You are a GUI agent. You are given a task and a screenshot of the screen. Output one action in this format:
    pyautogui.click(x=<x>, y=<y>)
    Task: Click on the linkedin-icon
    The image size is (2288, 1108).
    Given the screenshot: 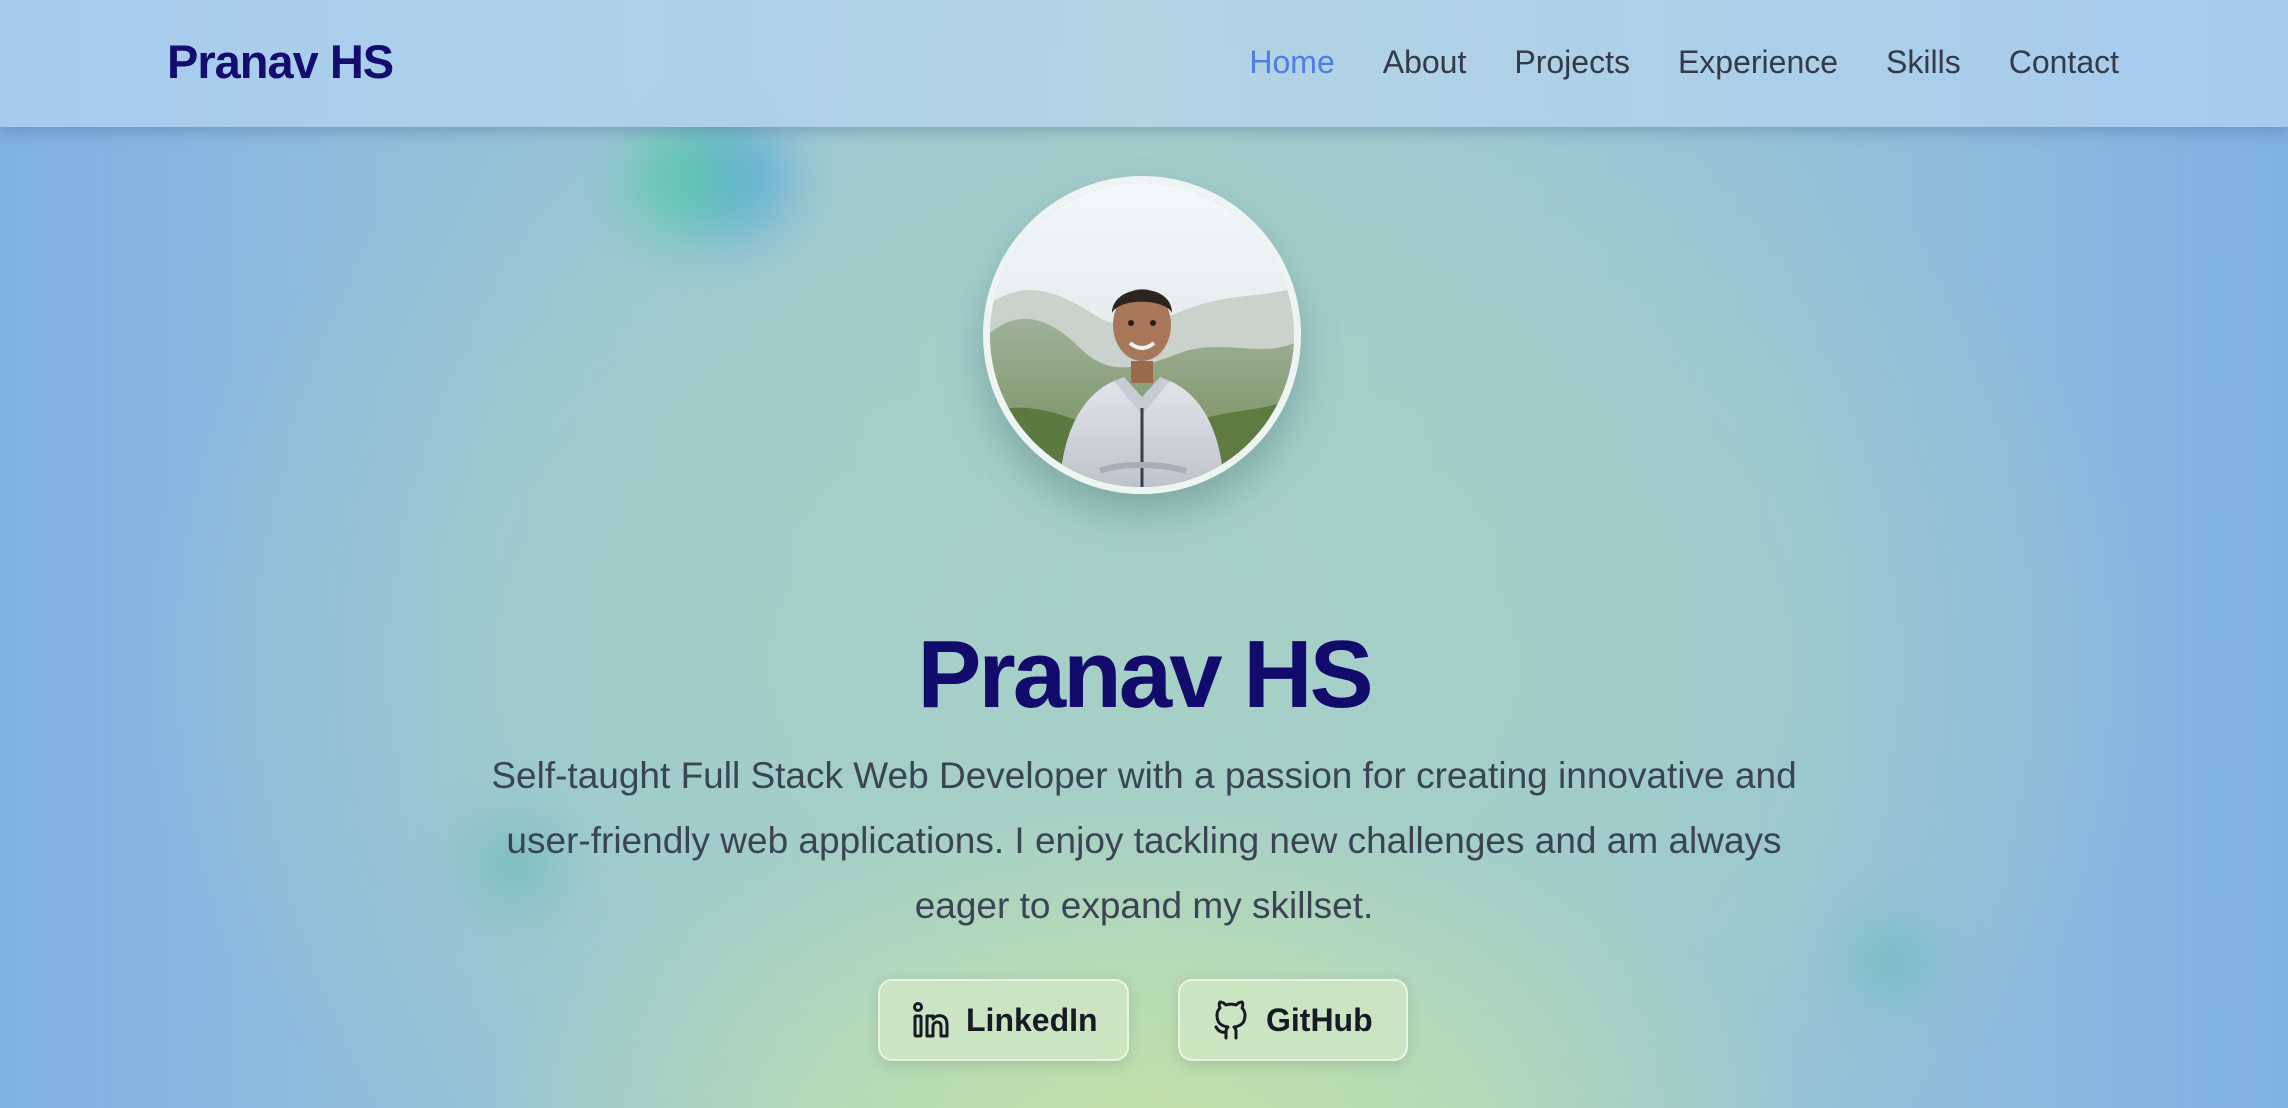 What is the action you would take?
    pyautogui.click(x=931, y=1020)
    